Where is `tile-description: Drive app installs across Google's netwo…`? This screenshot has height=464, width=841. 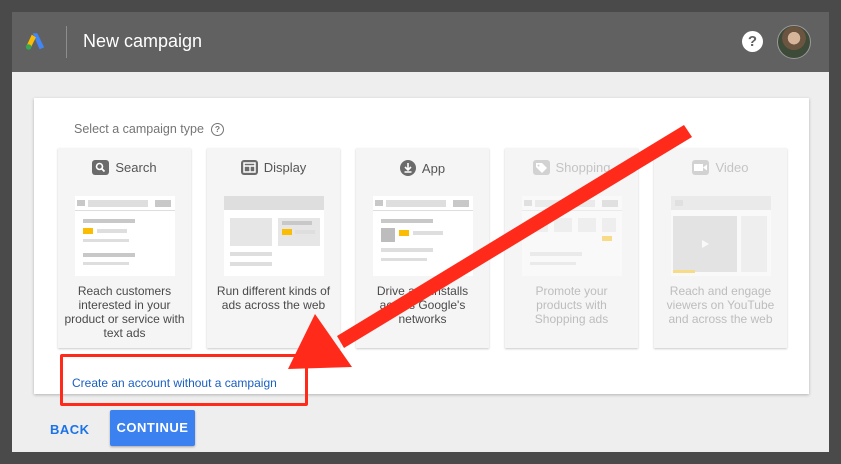 tile-description: Drive app installs across Google's netwo… is located at coordinates (422, 305).